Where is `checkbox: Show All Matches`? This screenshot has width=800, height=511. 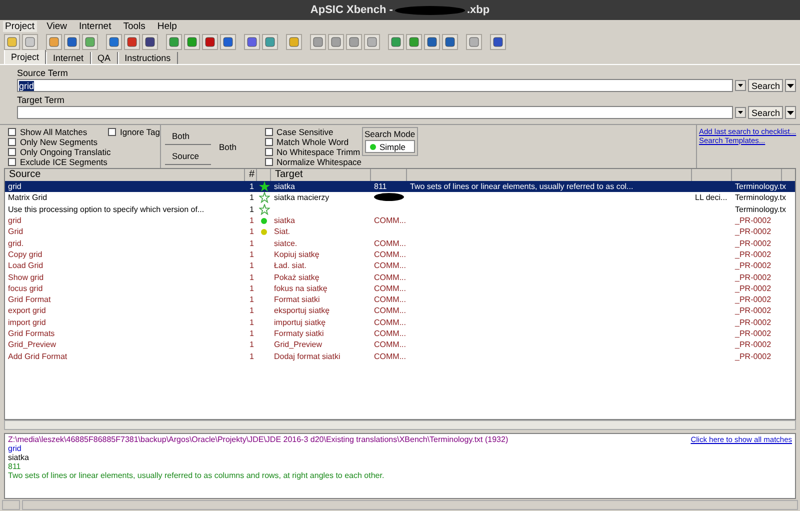
checkbox: Show All Matches is located at coordinates (48, 132).